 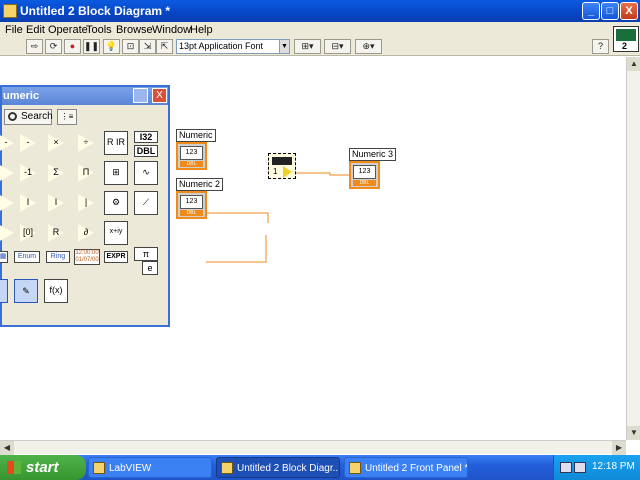 I want to click on numeric-terminal: 123 DBL, so click(x=191, y=156).